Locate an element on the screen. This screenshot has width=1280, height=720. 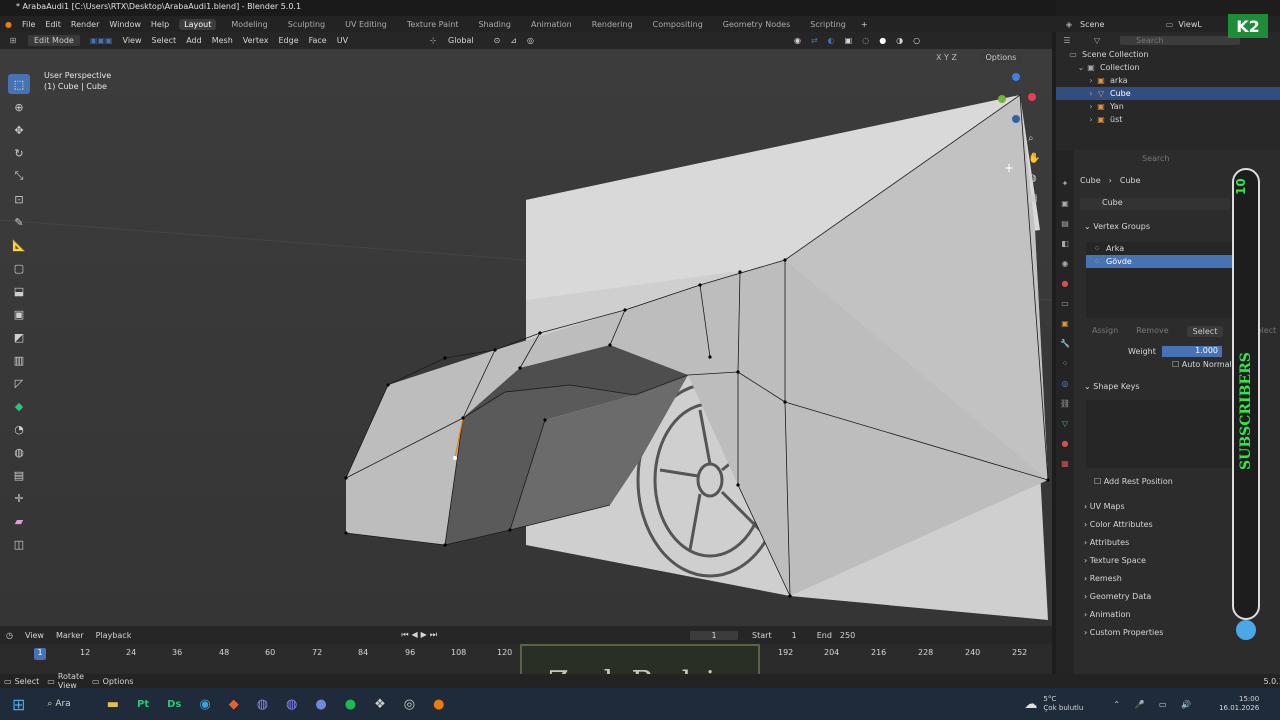
menu-render: Render is located at coordinates (85, 24).